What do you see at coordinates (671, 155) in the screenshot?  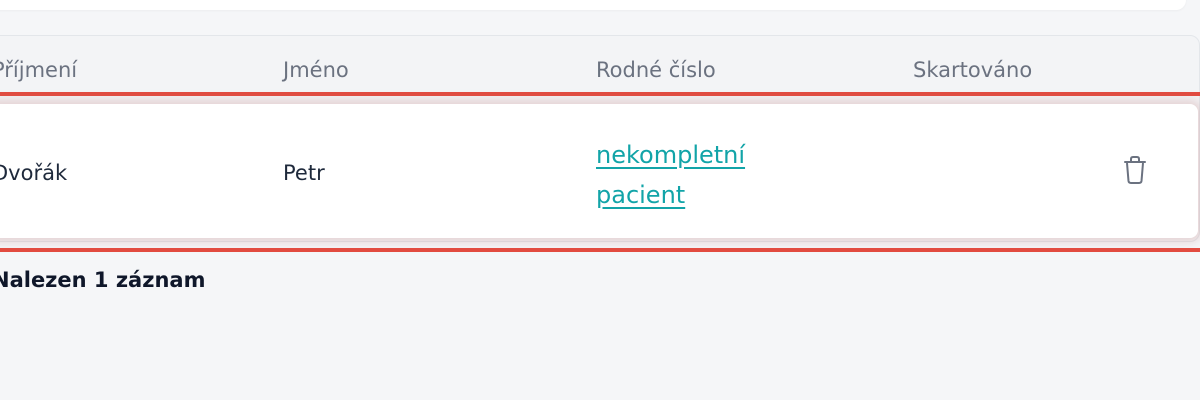 I see `link-line-1: nekompletní` at bounding box center [671, 155].